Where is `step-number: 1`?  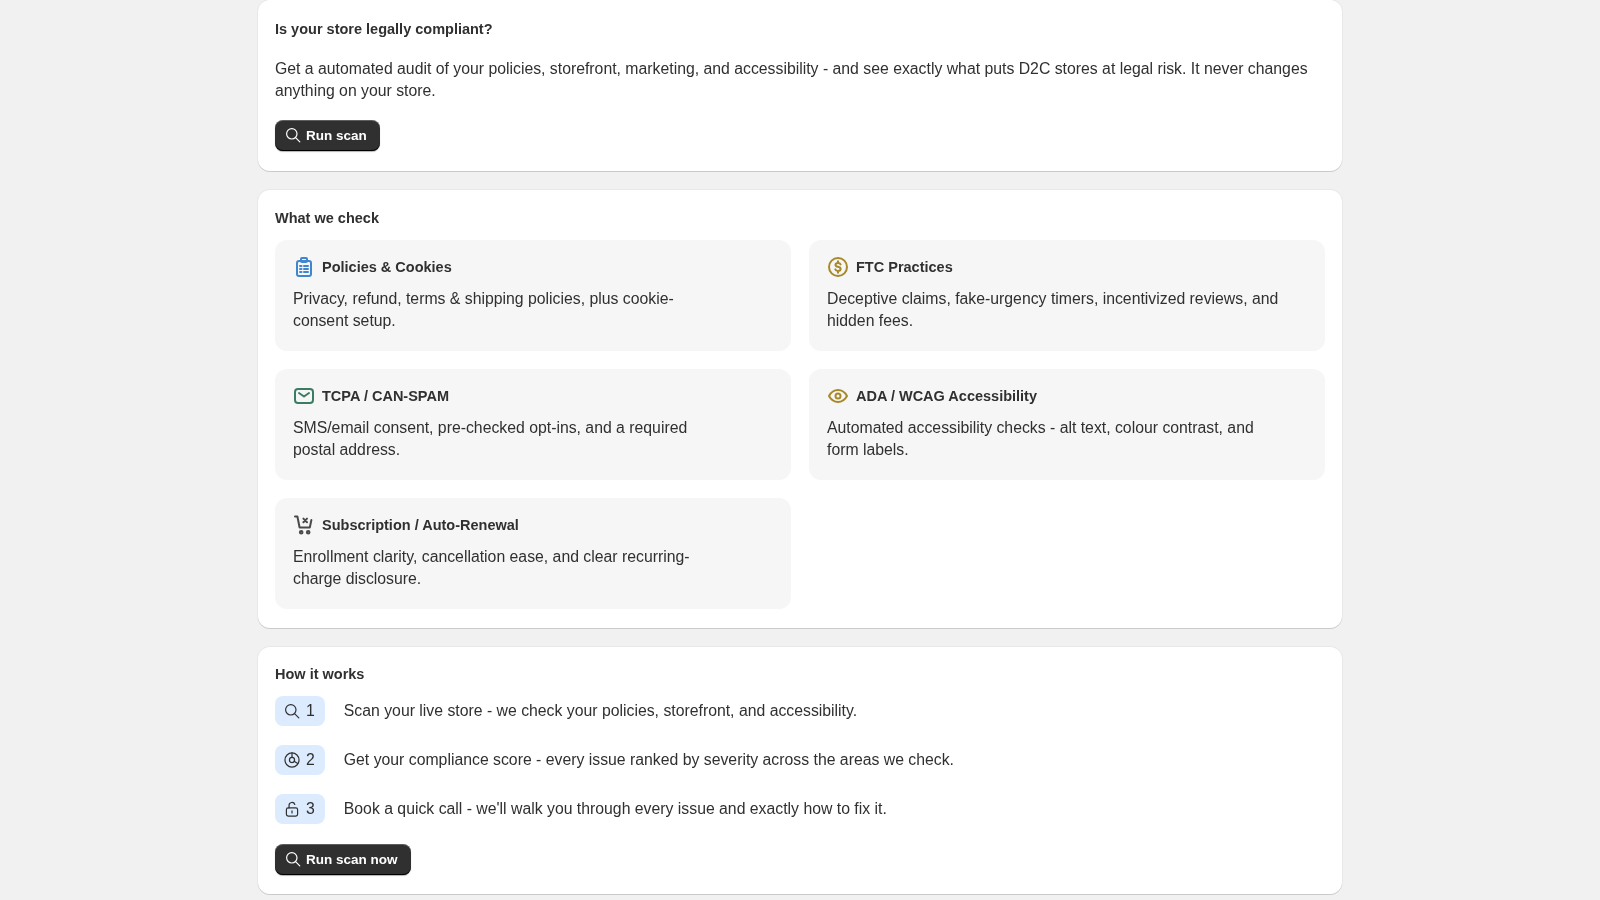 step-number: 1 is located at coordinates (310, 710).